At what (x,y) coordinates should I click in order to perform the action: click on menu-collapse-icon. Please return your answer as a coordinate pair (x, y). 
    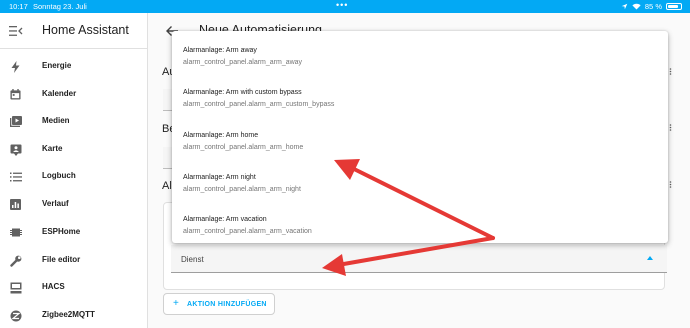
    Looking at the image, I should click on (16, 31).